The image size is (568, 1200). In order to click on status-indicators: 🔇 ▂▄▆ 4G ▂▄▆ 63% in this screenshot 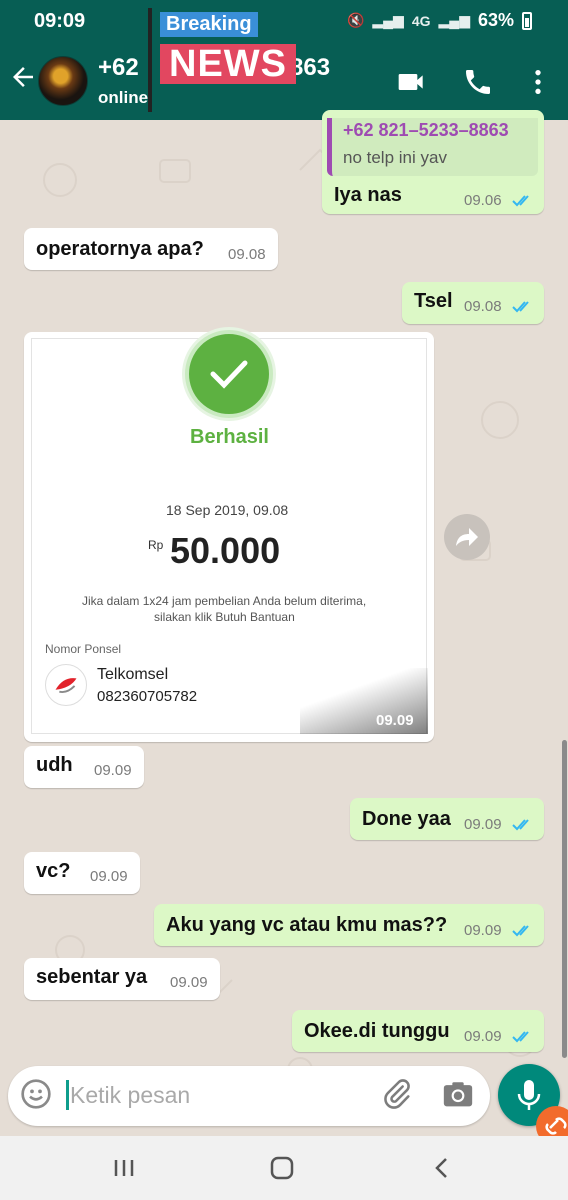, I will do `click(439, 20)`.